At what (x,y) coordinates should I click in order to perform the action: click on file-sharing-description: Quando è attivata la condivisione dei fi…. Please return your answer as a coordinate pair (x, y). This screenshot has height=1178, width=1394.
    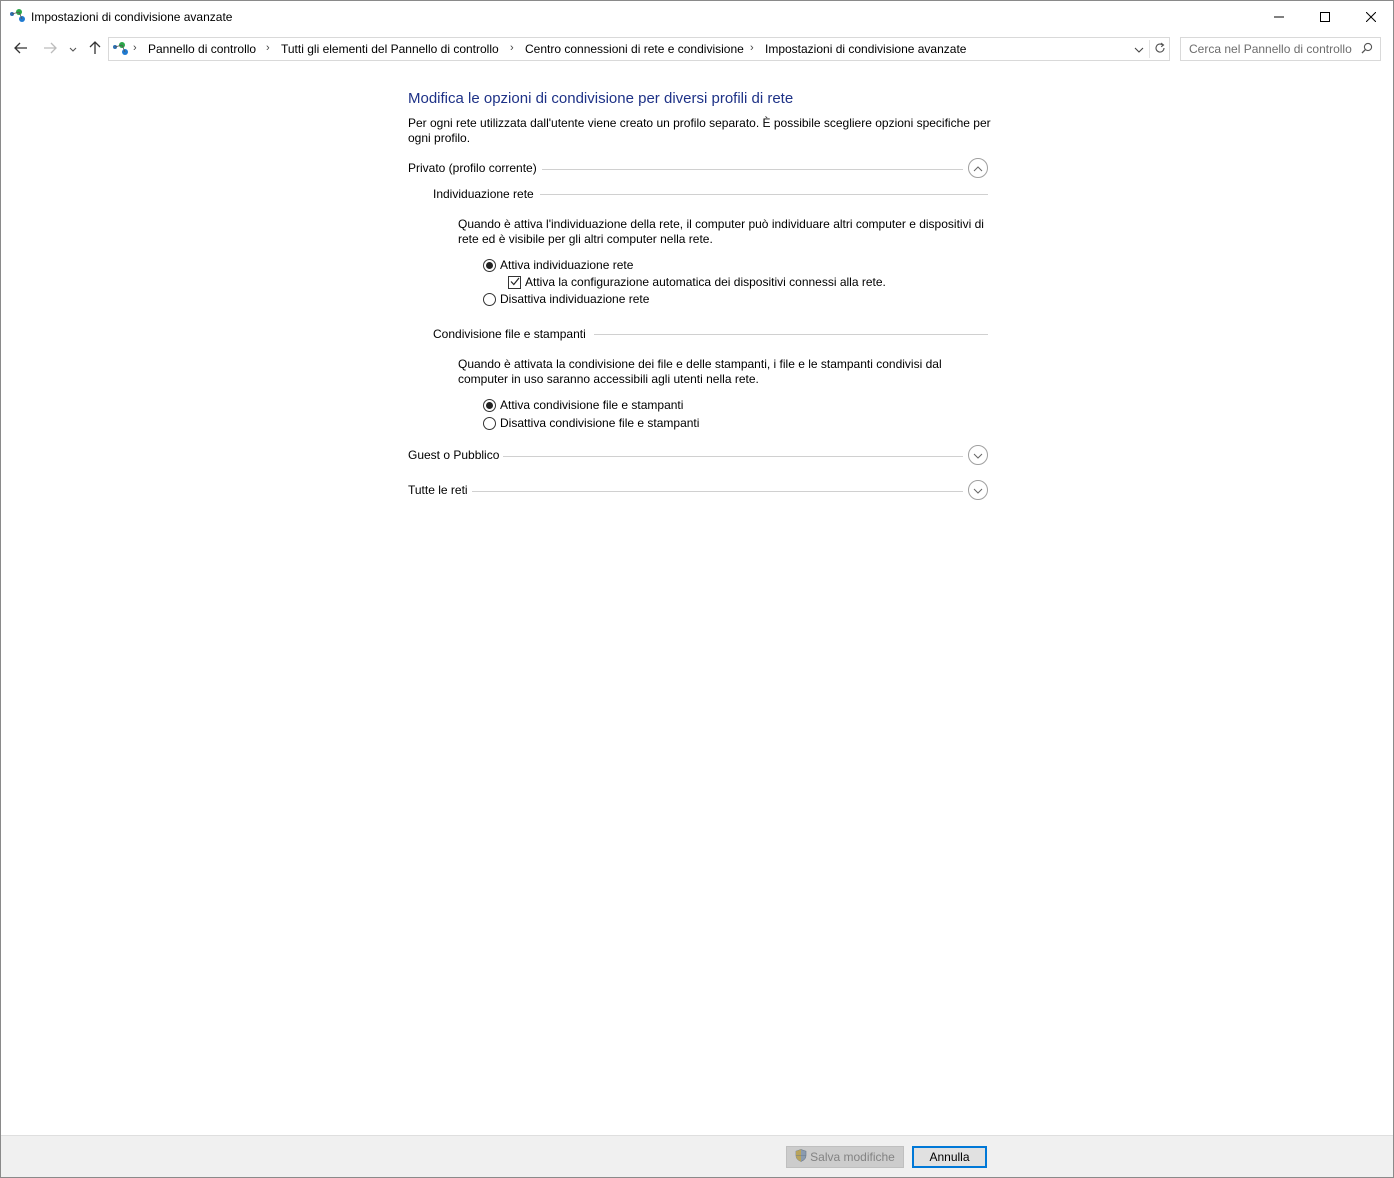
    Looking at the image, I should click on (700, 371).